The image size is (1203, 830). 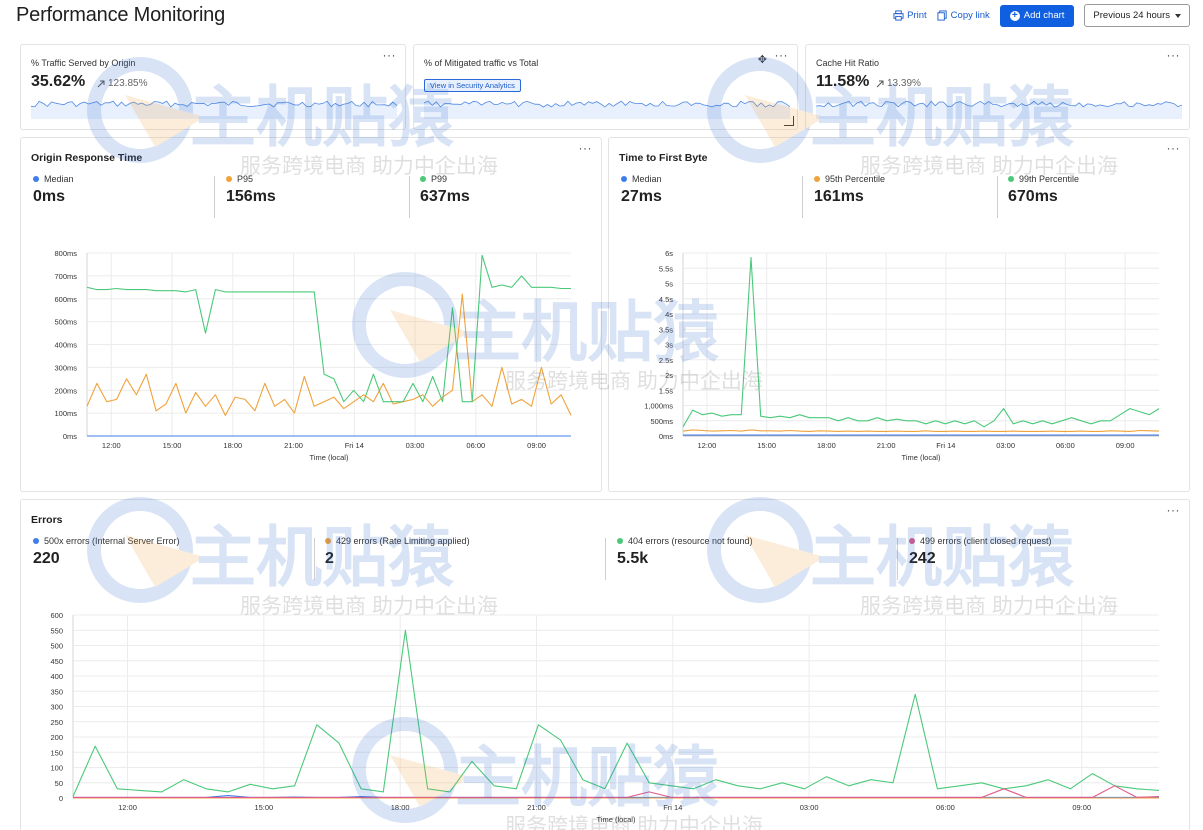 What do you see at coordinates (843, 81) in the screenshot?
I see `cache-card-value: 11.58%` at bounding box center [843, 81].